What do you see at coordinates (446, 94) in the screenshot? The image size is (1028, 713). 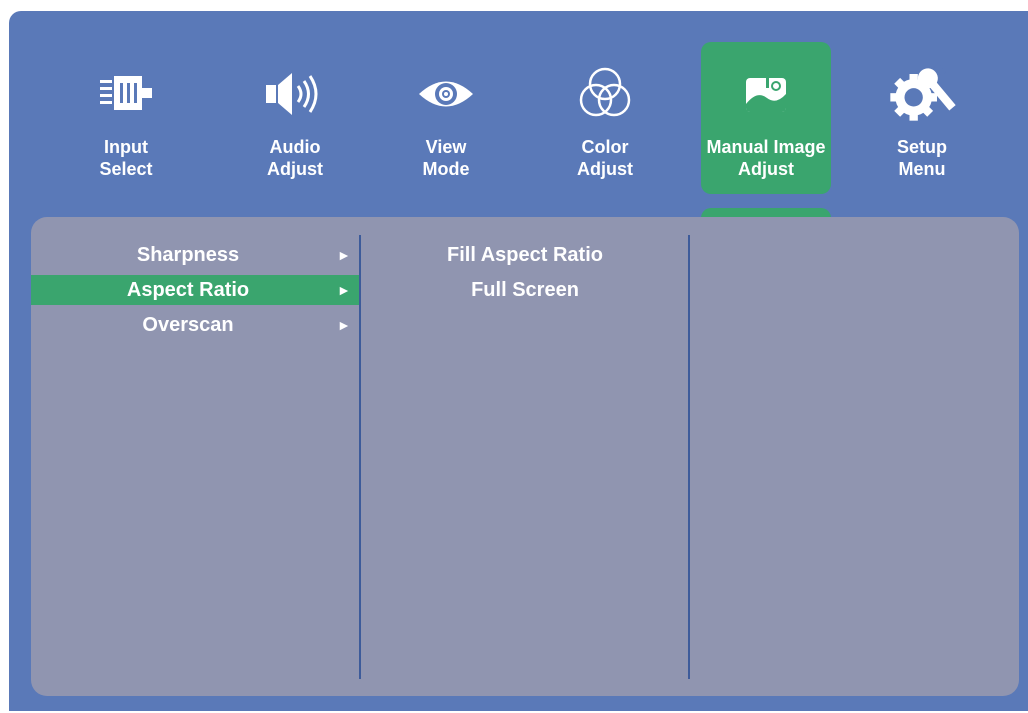 I see `eye-icon` at bounding box center [446, 94].